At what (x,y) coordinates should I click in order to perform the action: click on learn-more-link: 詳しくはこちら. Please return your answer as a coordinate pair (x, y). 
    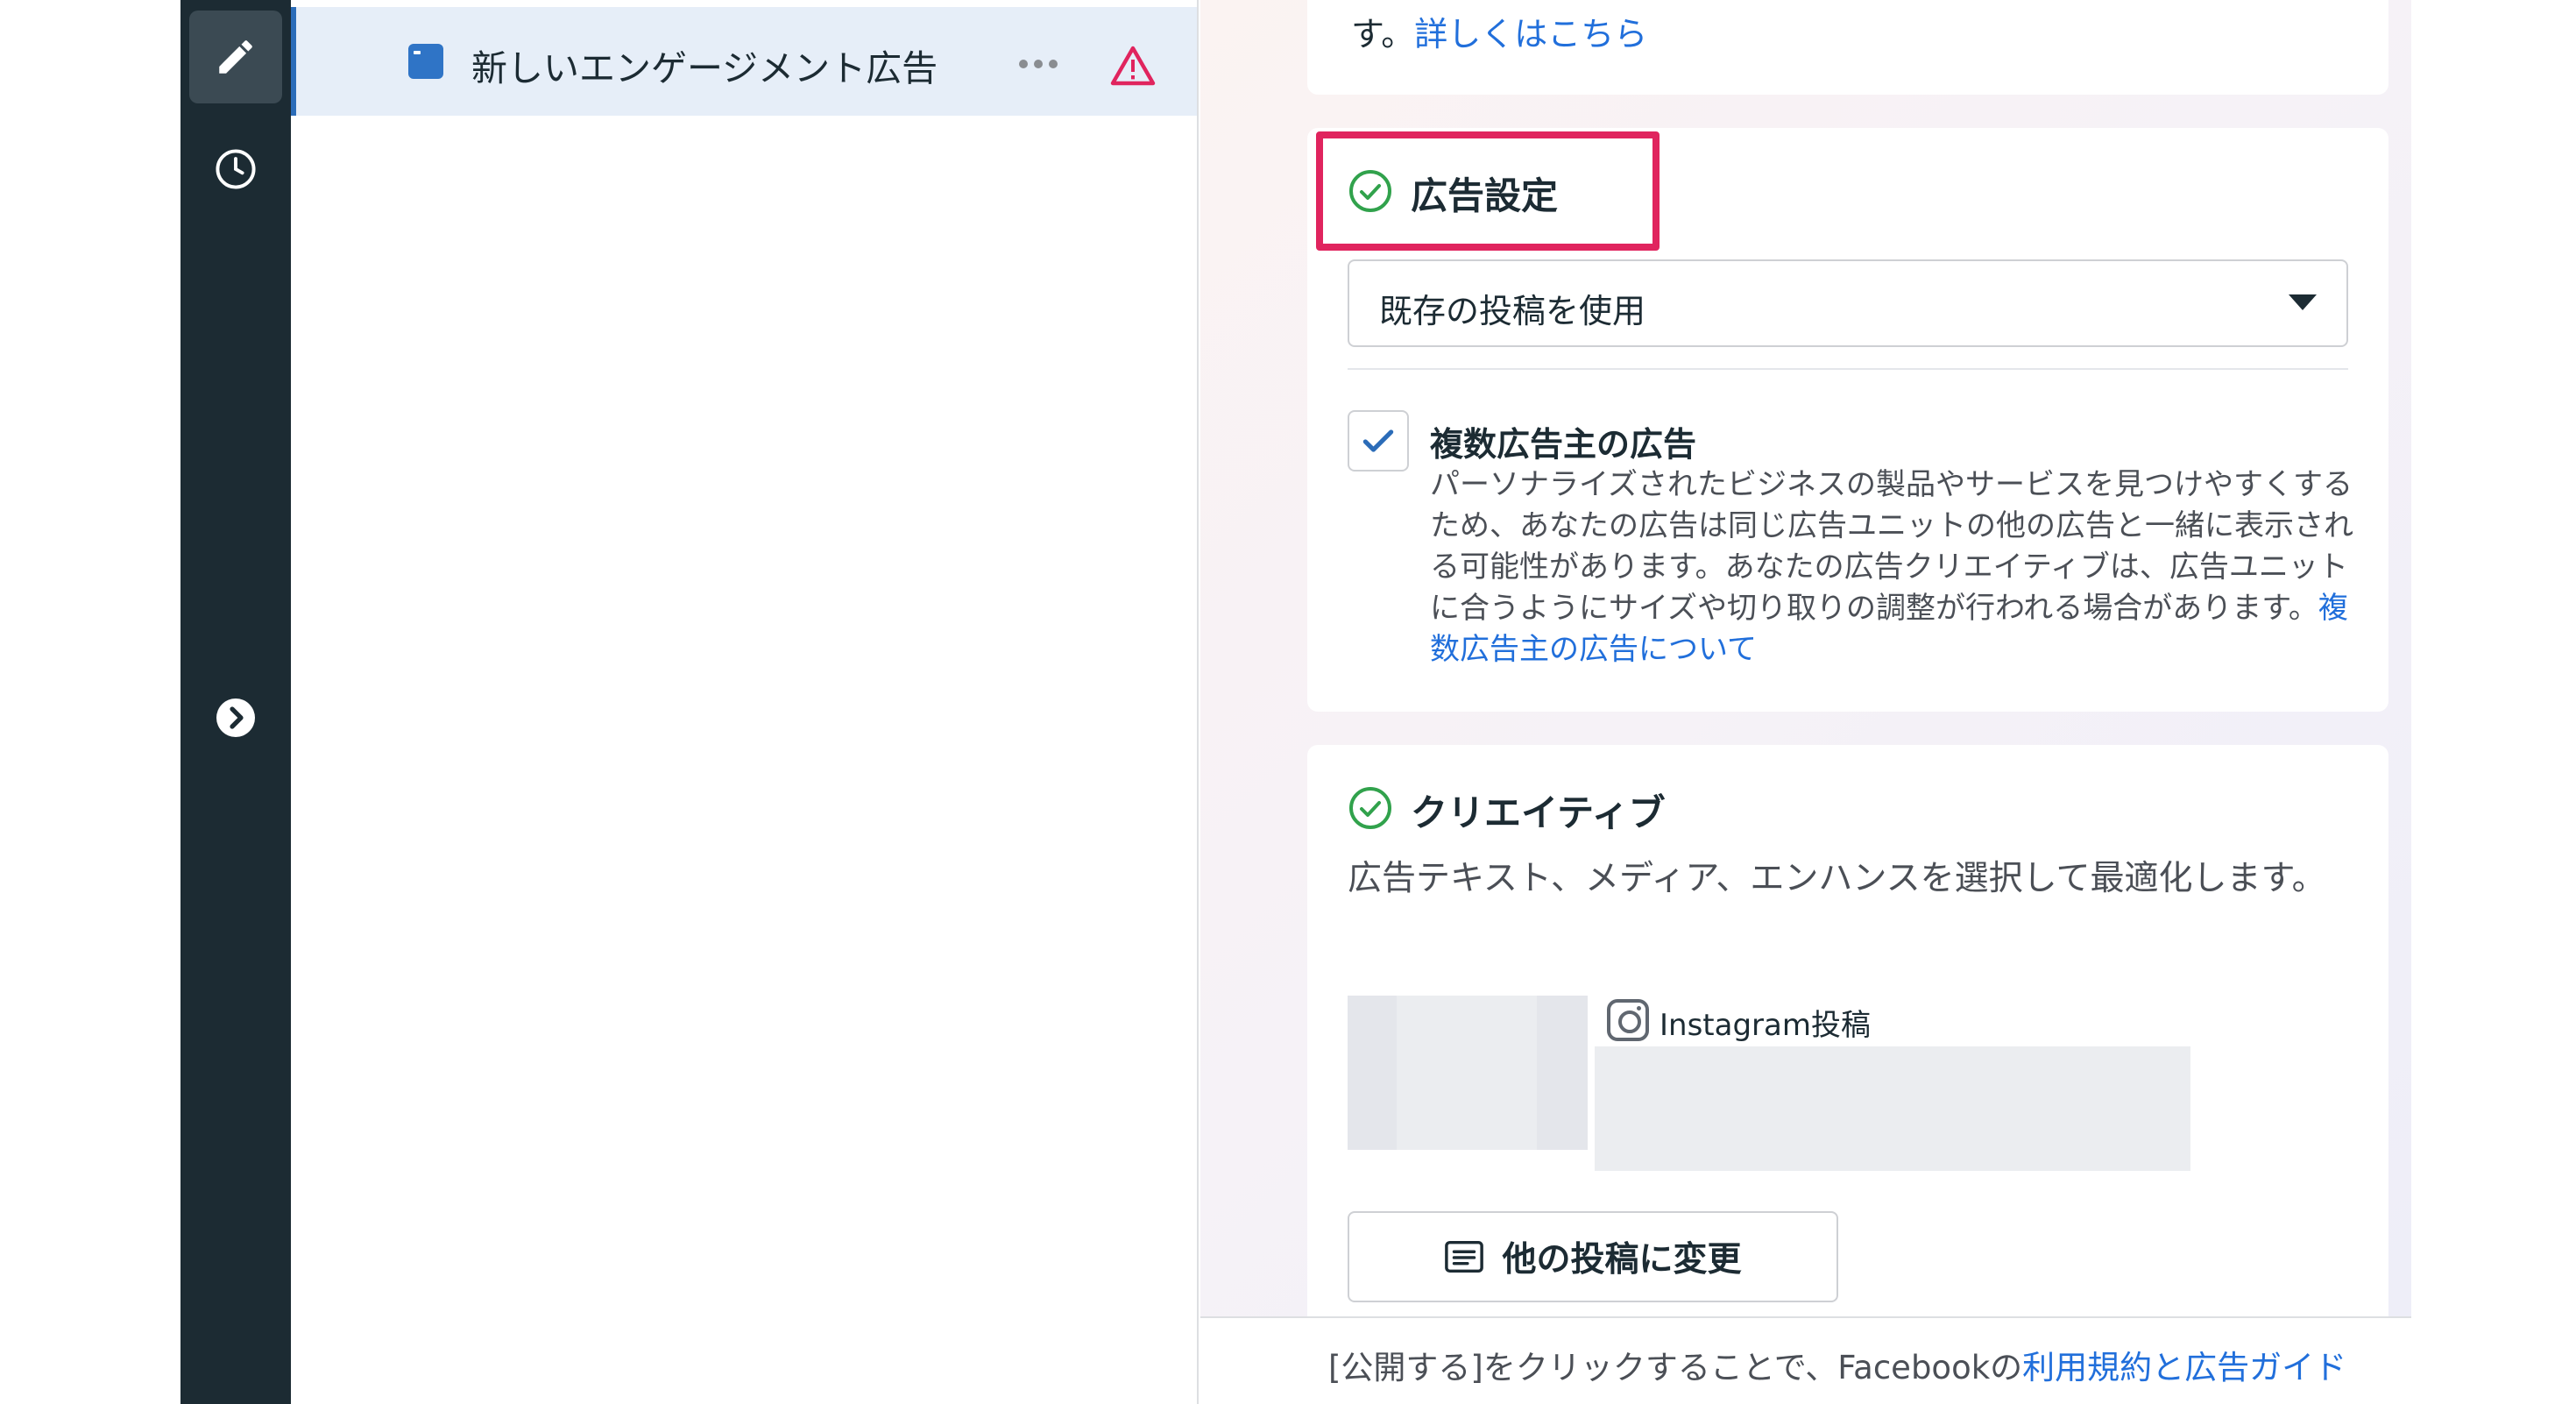
    Looking at the image, I should click on (1530, 34).